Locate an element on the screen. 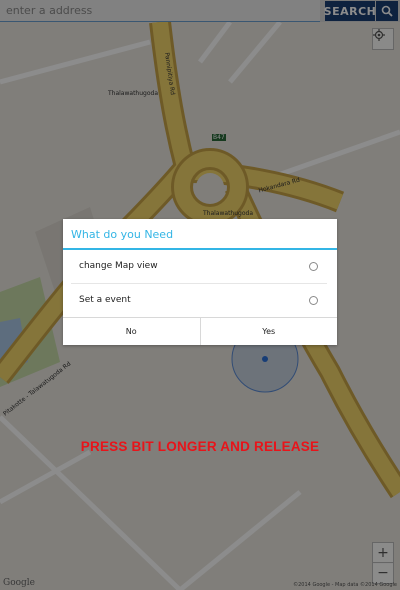 The image size is (400, 590). dialog-buttons: No Yes is located at coordinates (200, 331).